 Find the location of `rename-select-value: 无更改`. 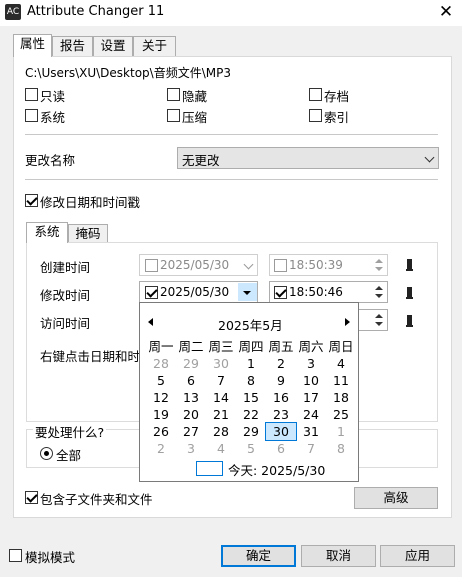

rename-select-value: 无更改 is located at coordinates (201, 160).